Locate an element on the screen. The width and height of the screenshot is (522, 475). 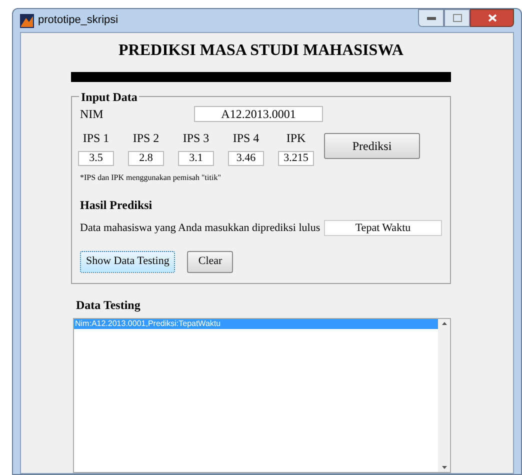
result-label: Data mahasiswa yang Anda masukkan diprediksi lulus is located at coordinates (201, 228).